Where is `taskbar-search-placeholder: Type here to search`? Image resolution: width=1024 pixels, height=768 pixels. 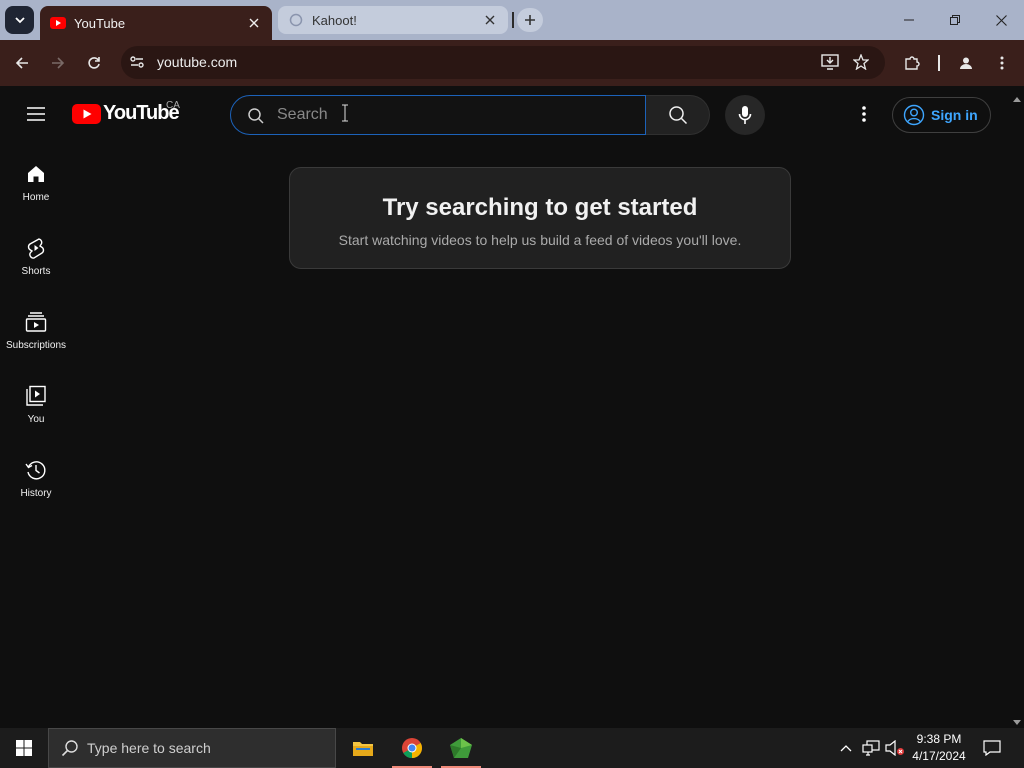
taskbar-search-placeholder: Type here to search is located at coordinates (149, 748).